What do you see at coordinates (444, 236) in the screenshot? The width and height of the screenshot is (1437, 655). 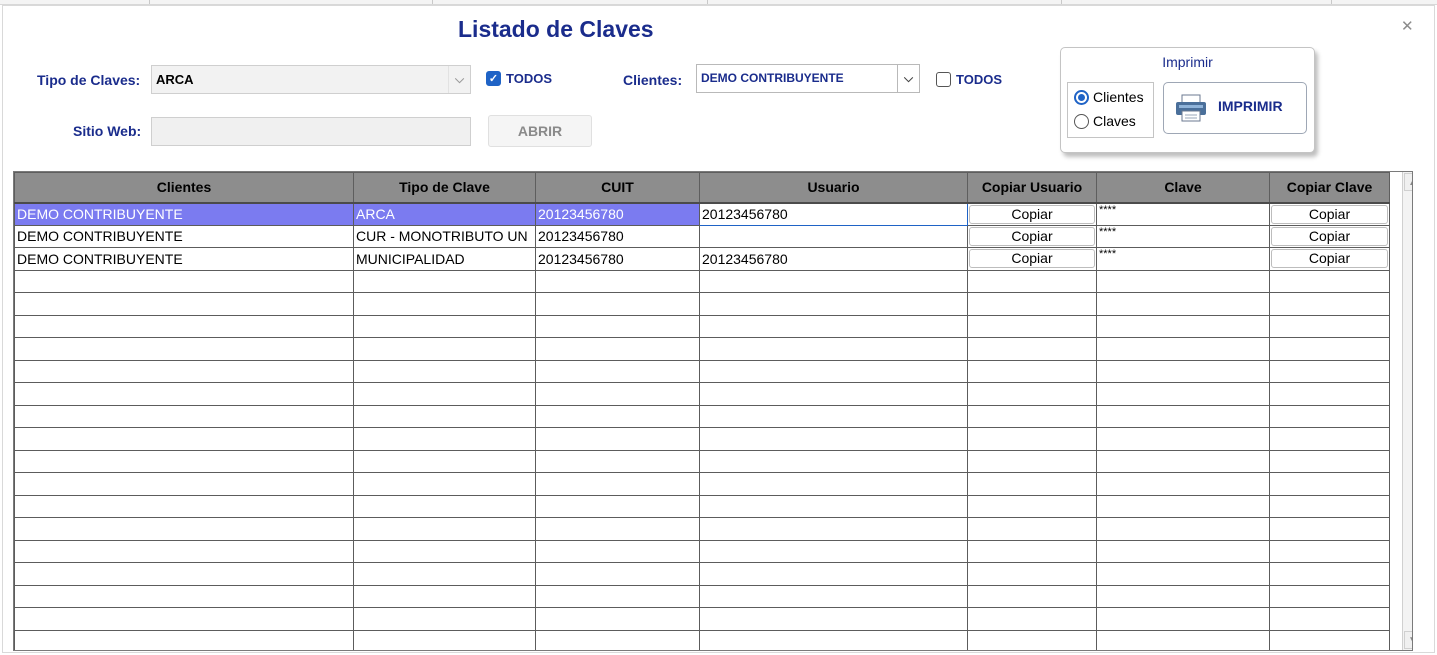 I see `cell-tipo: CUR - MONOTRIBUTO UN` at bounding box center [444, 236].